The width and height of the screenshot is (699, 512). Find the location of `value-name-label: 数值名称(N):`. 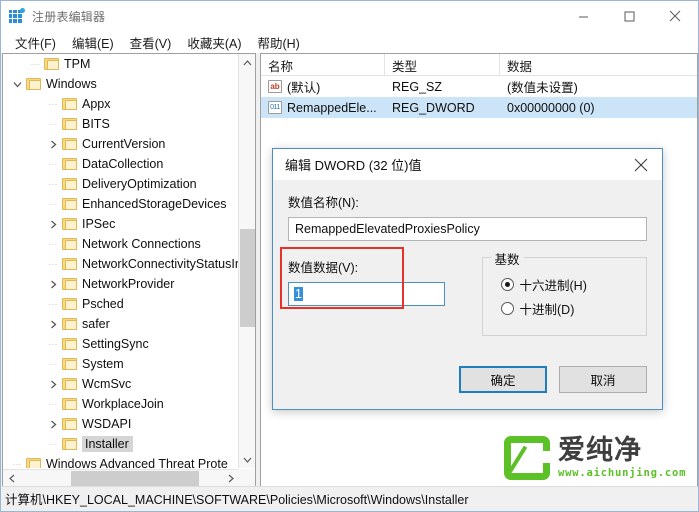

value-name-label: 数值名称(N): is located at coordinates (323, 203).